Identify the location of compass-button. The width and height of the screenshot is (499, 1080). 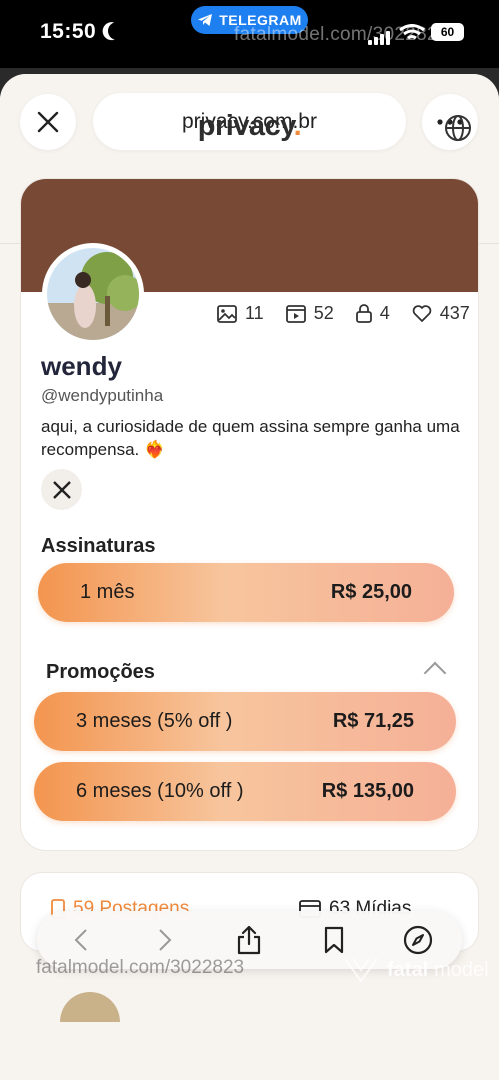
(418, 940).